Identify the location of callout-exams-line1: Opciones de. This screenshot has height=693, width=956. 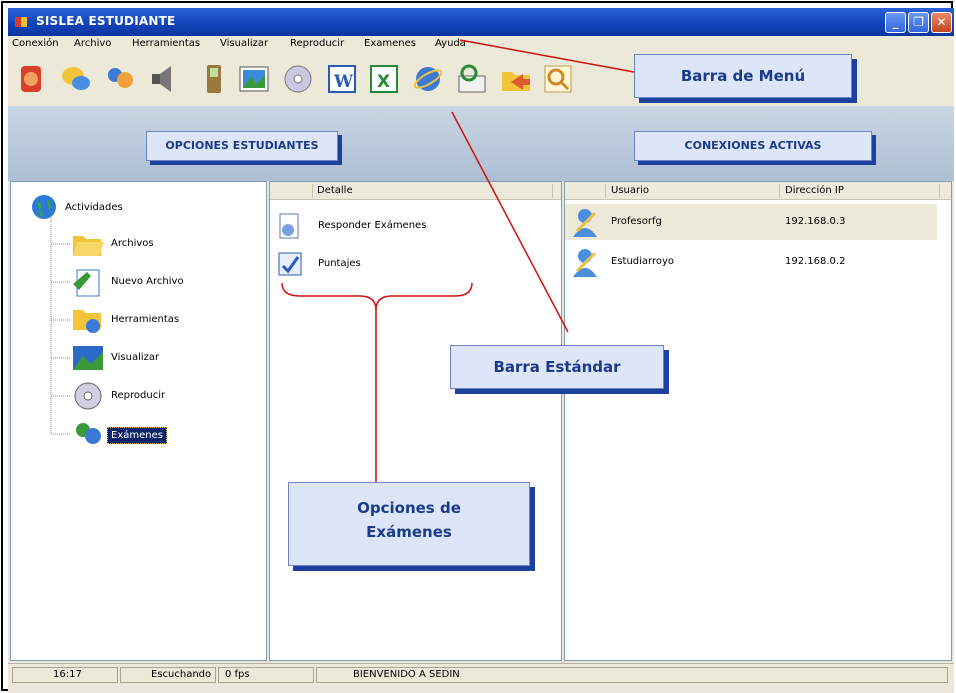
(409, 508).